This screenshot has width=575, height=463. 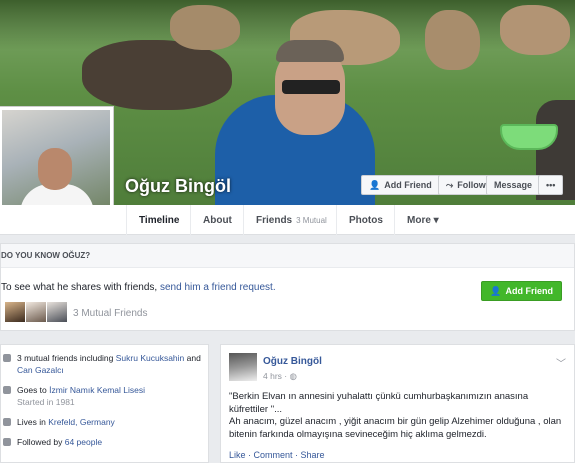 What do you see at coordinates (293, 376) in the screenshot?
I see `globe-icon: ◍` at bounding box center [293, 376].